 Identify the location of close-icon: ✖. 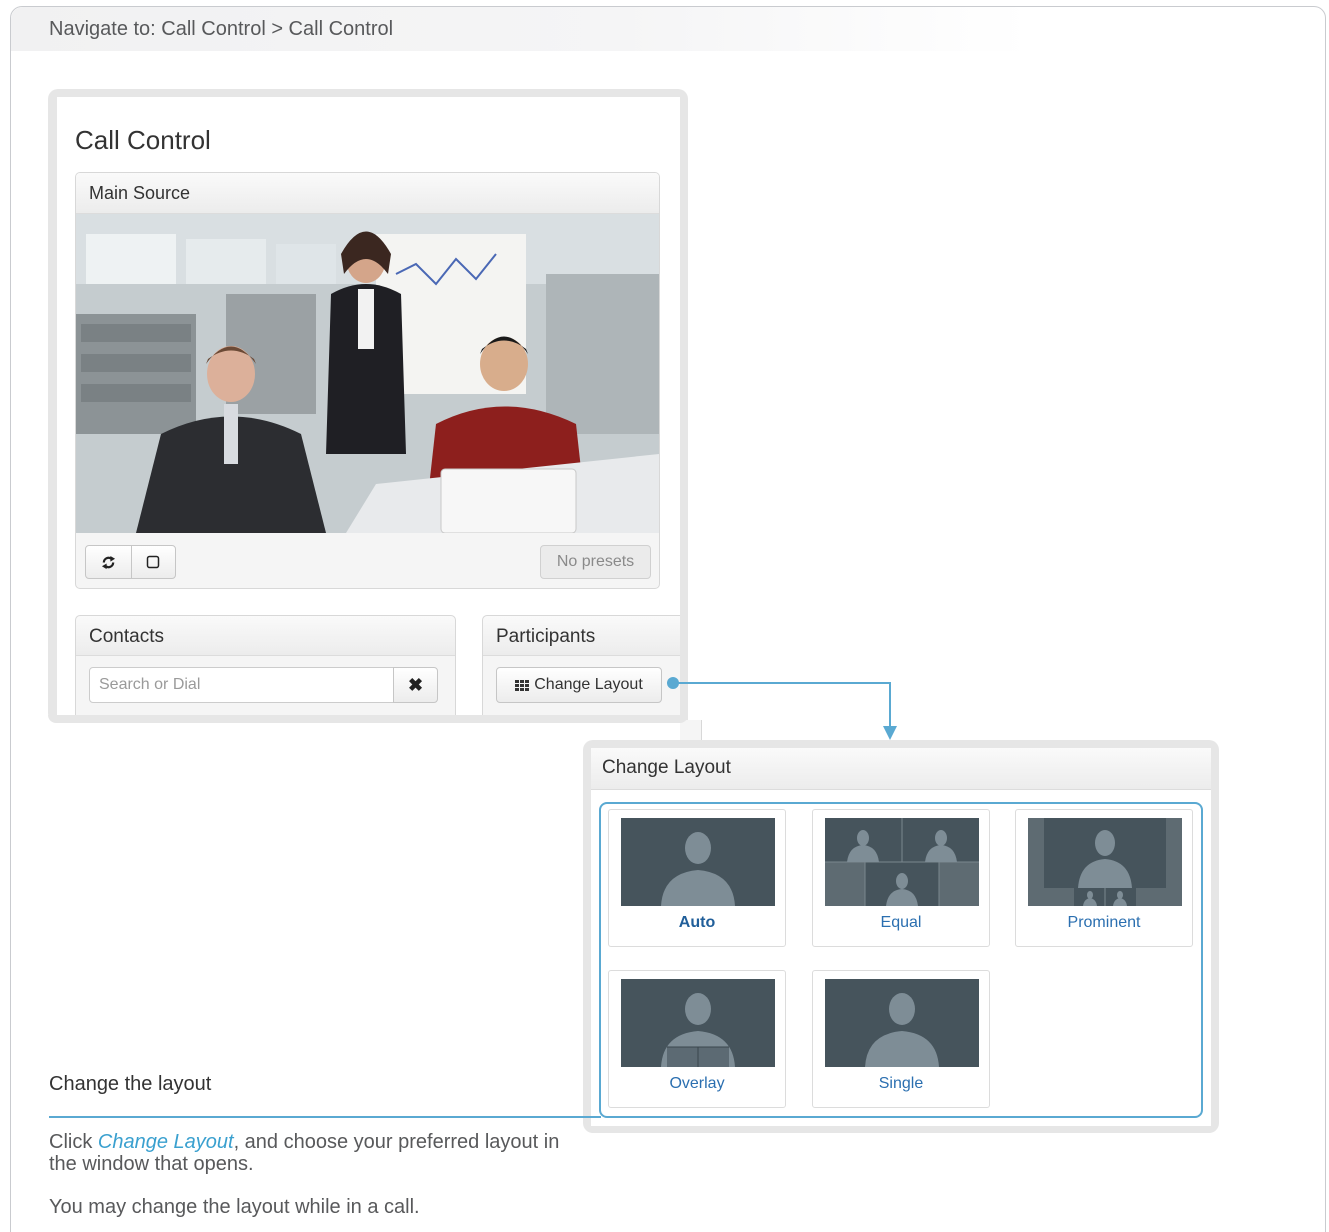
(415, 684).